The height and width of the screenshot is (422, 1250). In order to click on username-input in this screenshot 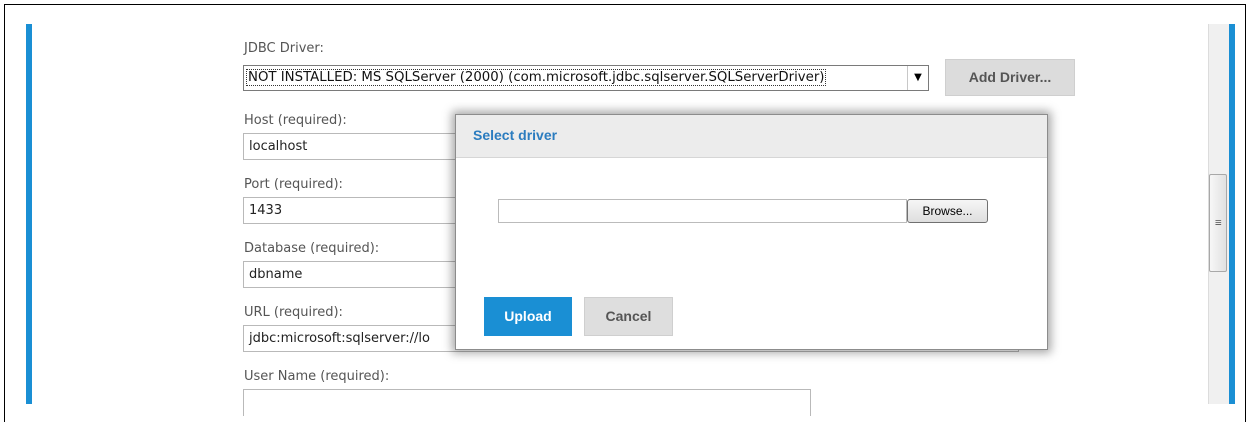, I will do `click(527, 402)`.